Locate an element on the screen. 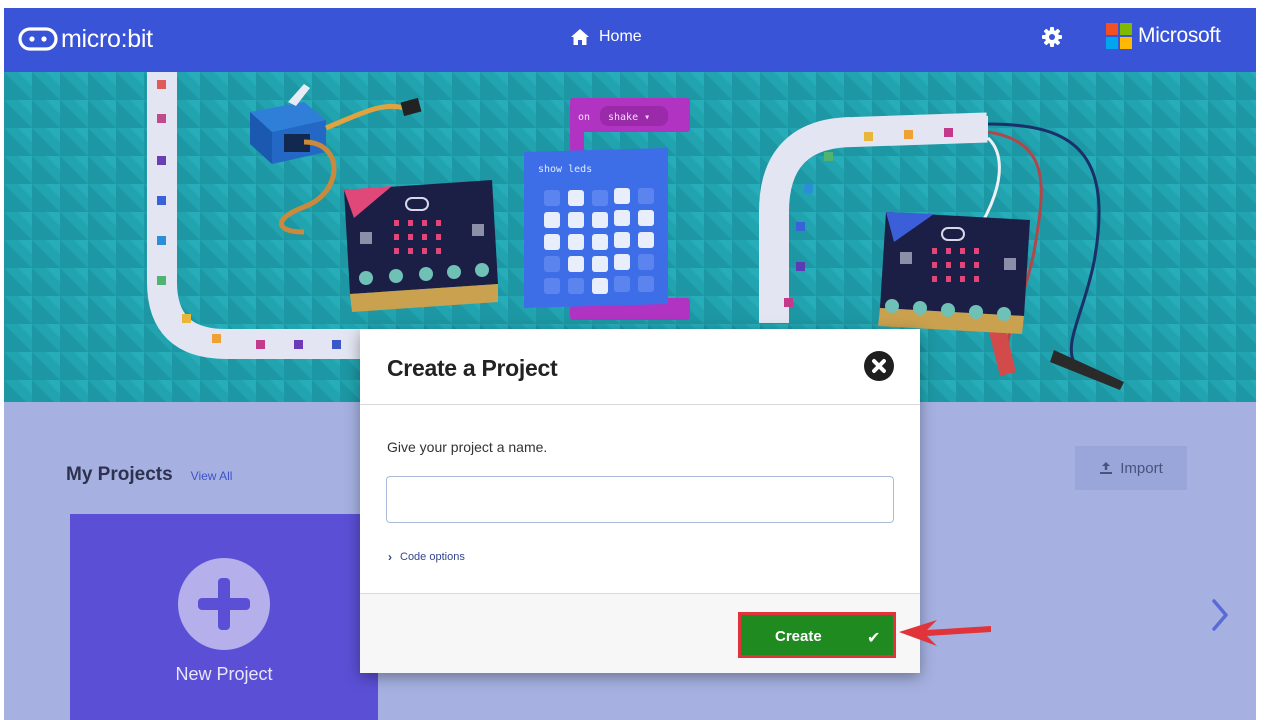 This screenshot has height=720, width=1270. chevron-right-icon: › is located at coordinates (390, 557).